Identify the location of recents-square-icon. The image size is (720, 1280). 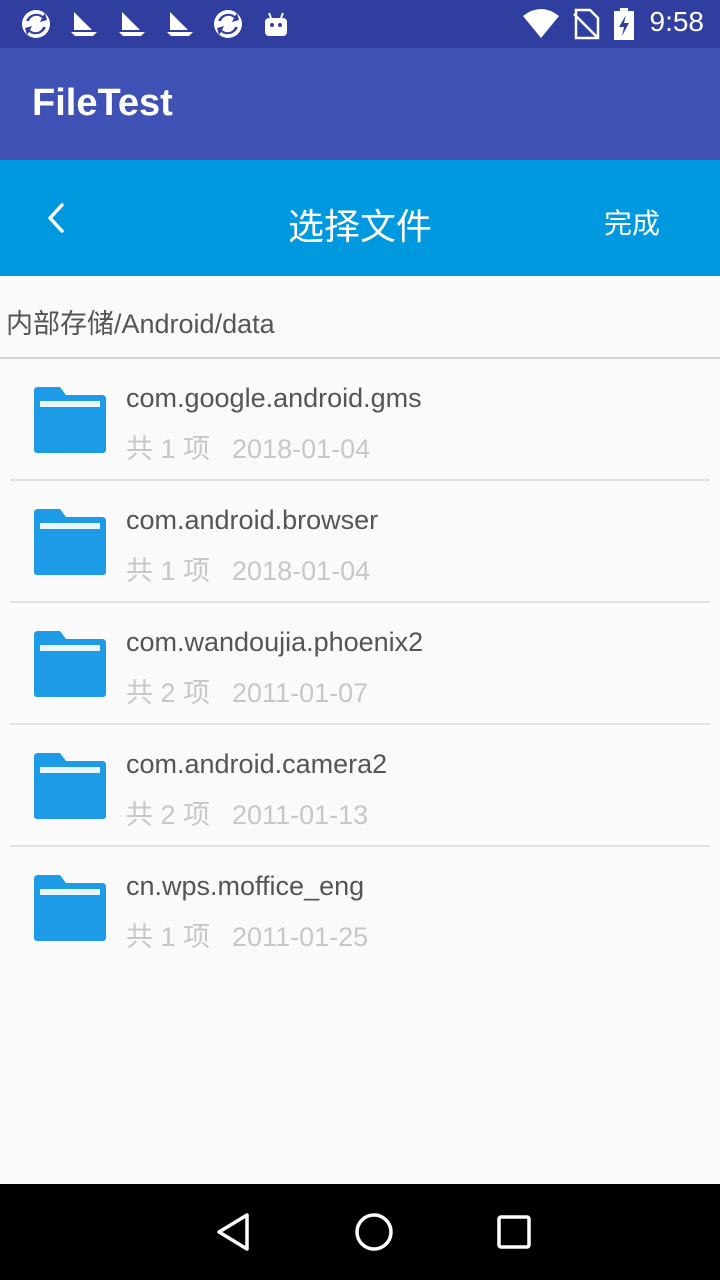
(514, 1232).